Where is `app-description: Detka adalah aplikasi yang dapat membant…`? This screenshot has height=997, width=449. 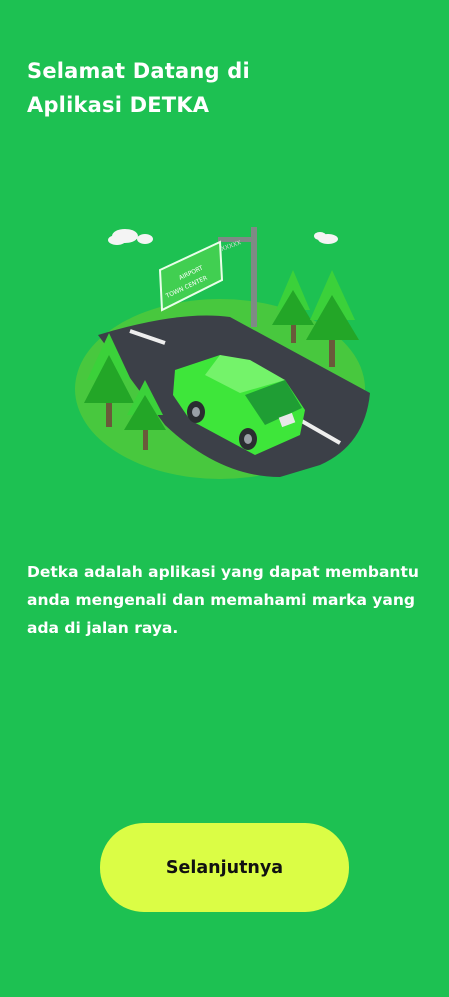 app-description: Detka adalah aplikasi yang dapat membant… is located at coordinates (223, 600).